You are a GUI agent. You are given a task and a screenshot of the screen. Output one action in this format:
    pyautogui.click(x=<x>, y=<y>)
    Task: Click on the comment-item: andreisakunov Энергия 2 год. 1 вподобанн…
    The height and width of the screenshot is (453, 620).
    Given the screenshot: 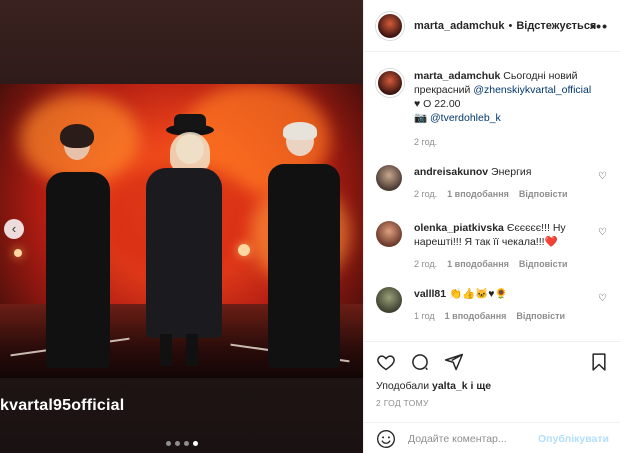 What is the action you would take?
    pyautogui.click(x=493, y=182)
    